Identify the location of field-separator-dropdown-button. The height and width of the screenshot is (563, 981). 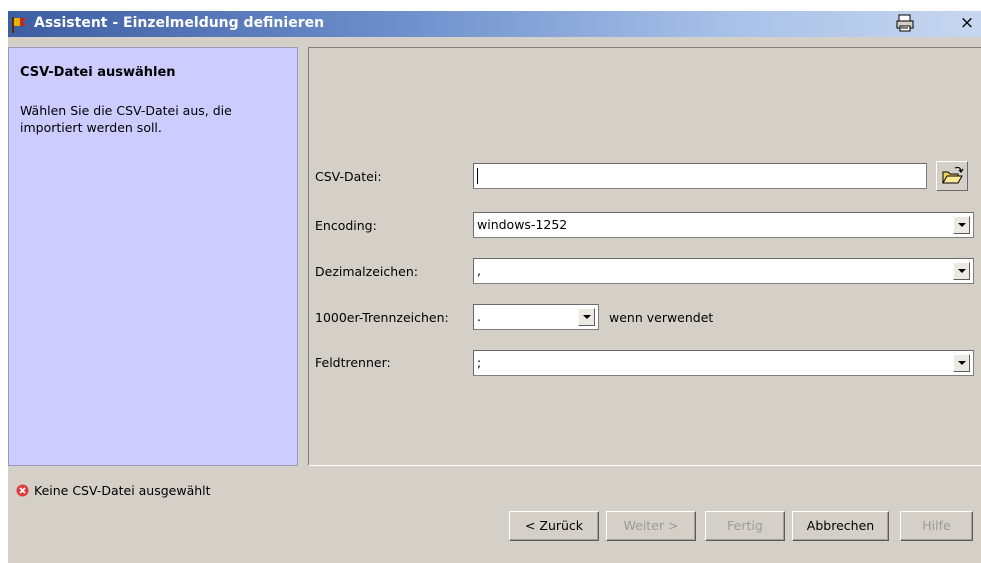
(961, 363).